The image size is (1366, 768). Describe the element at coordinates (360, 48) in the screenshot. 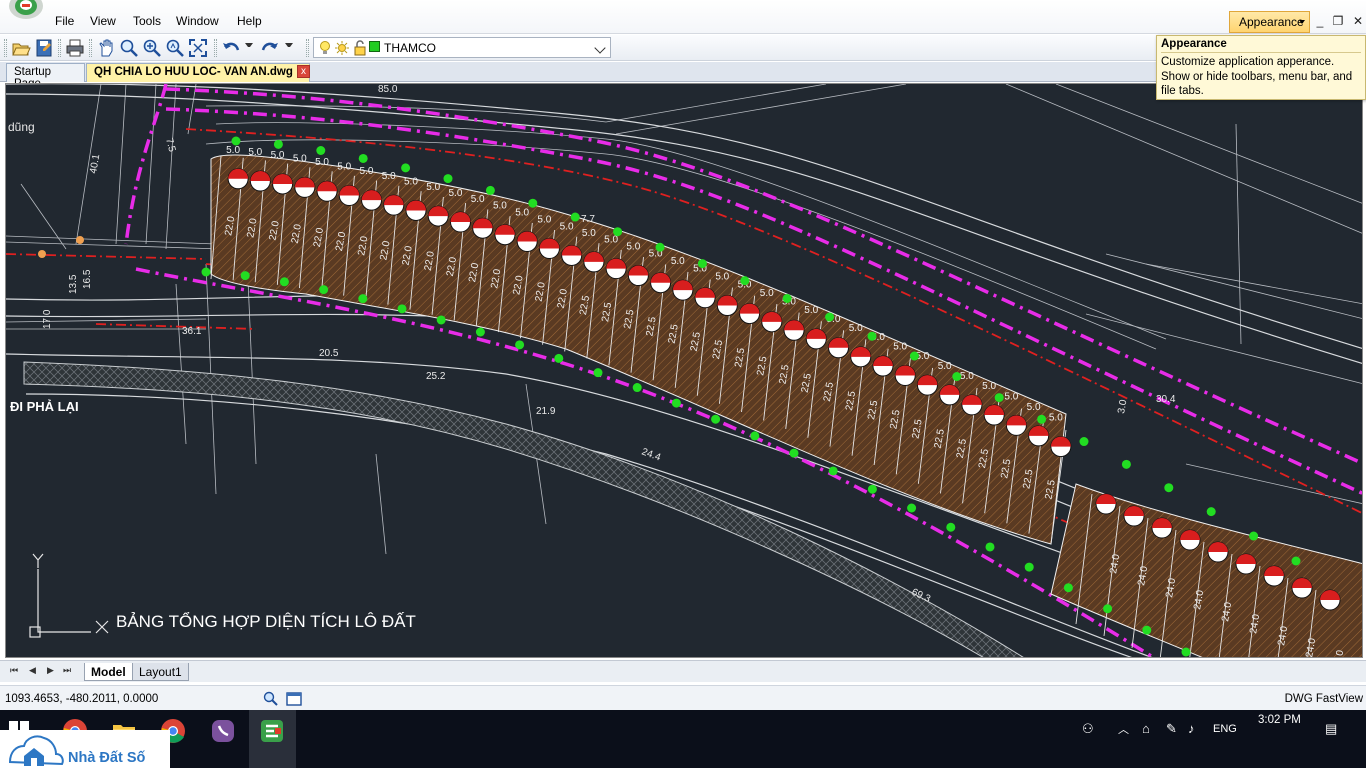

I see `lock-icon` at that location.